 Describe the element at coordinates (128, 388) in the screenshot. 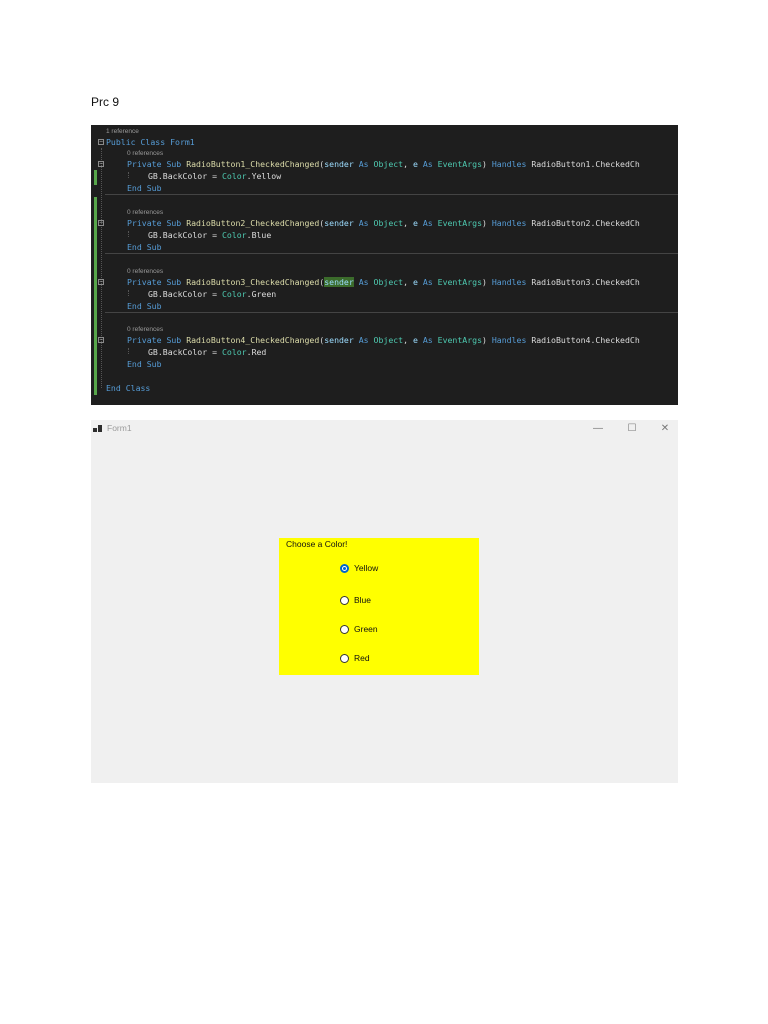

I see `code-line-end-class: End Class` at that location.